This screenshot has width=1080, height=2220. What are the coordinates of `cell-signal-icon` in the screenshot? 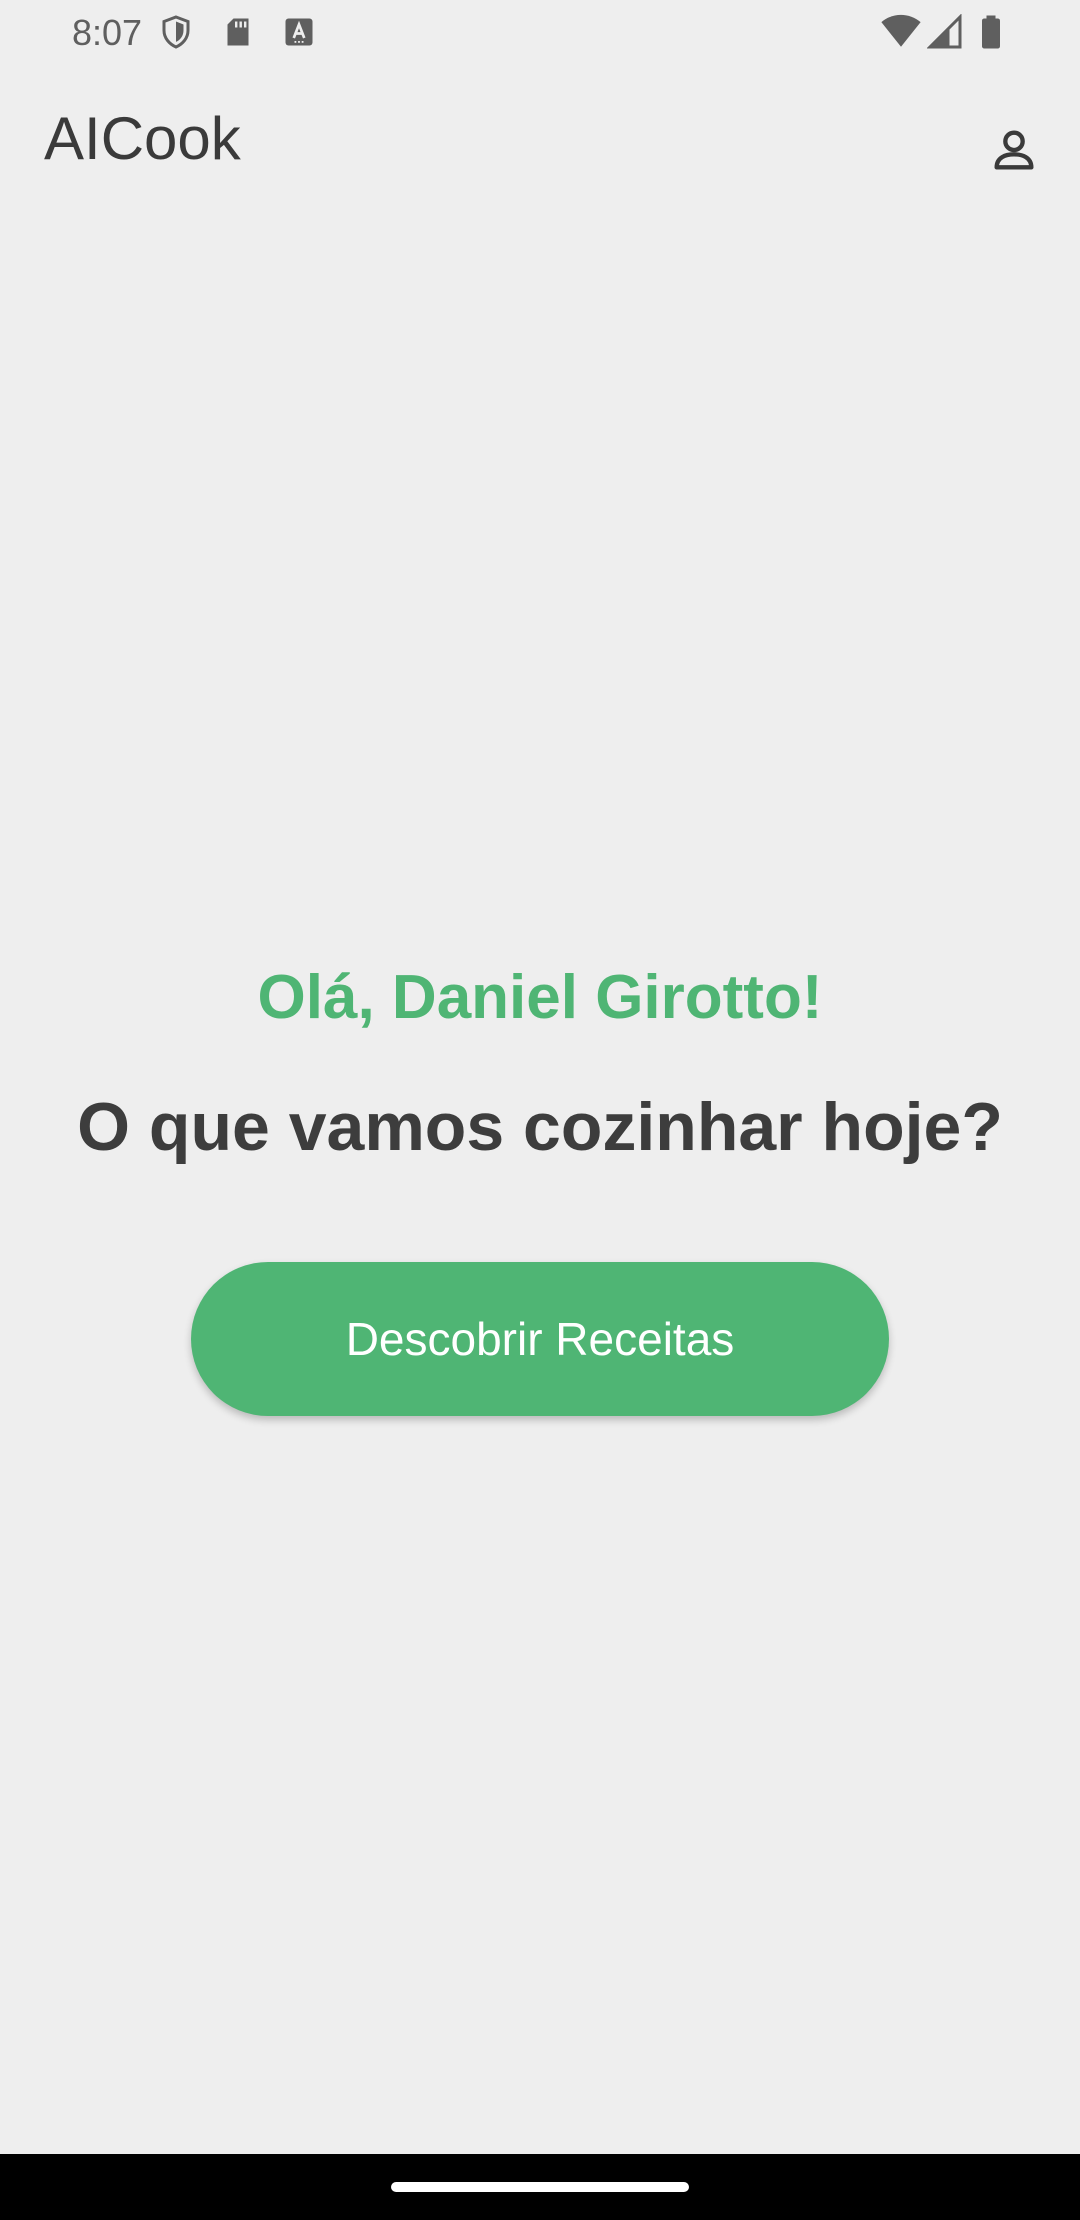 It's located at (944, 31).